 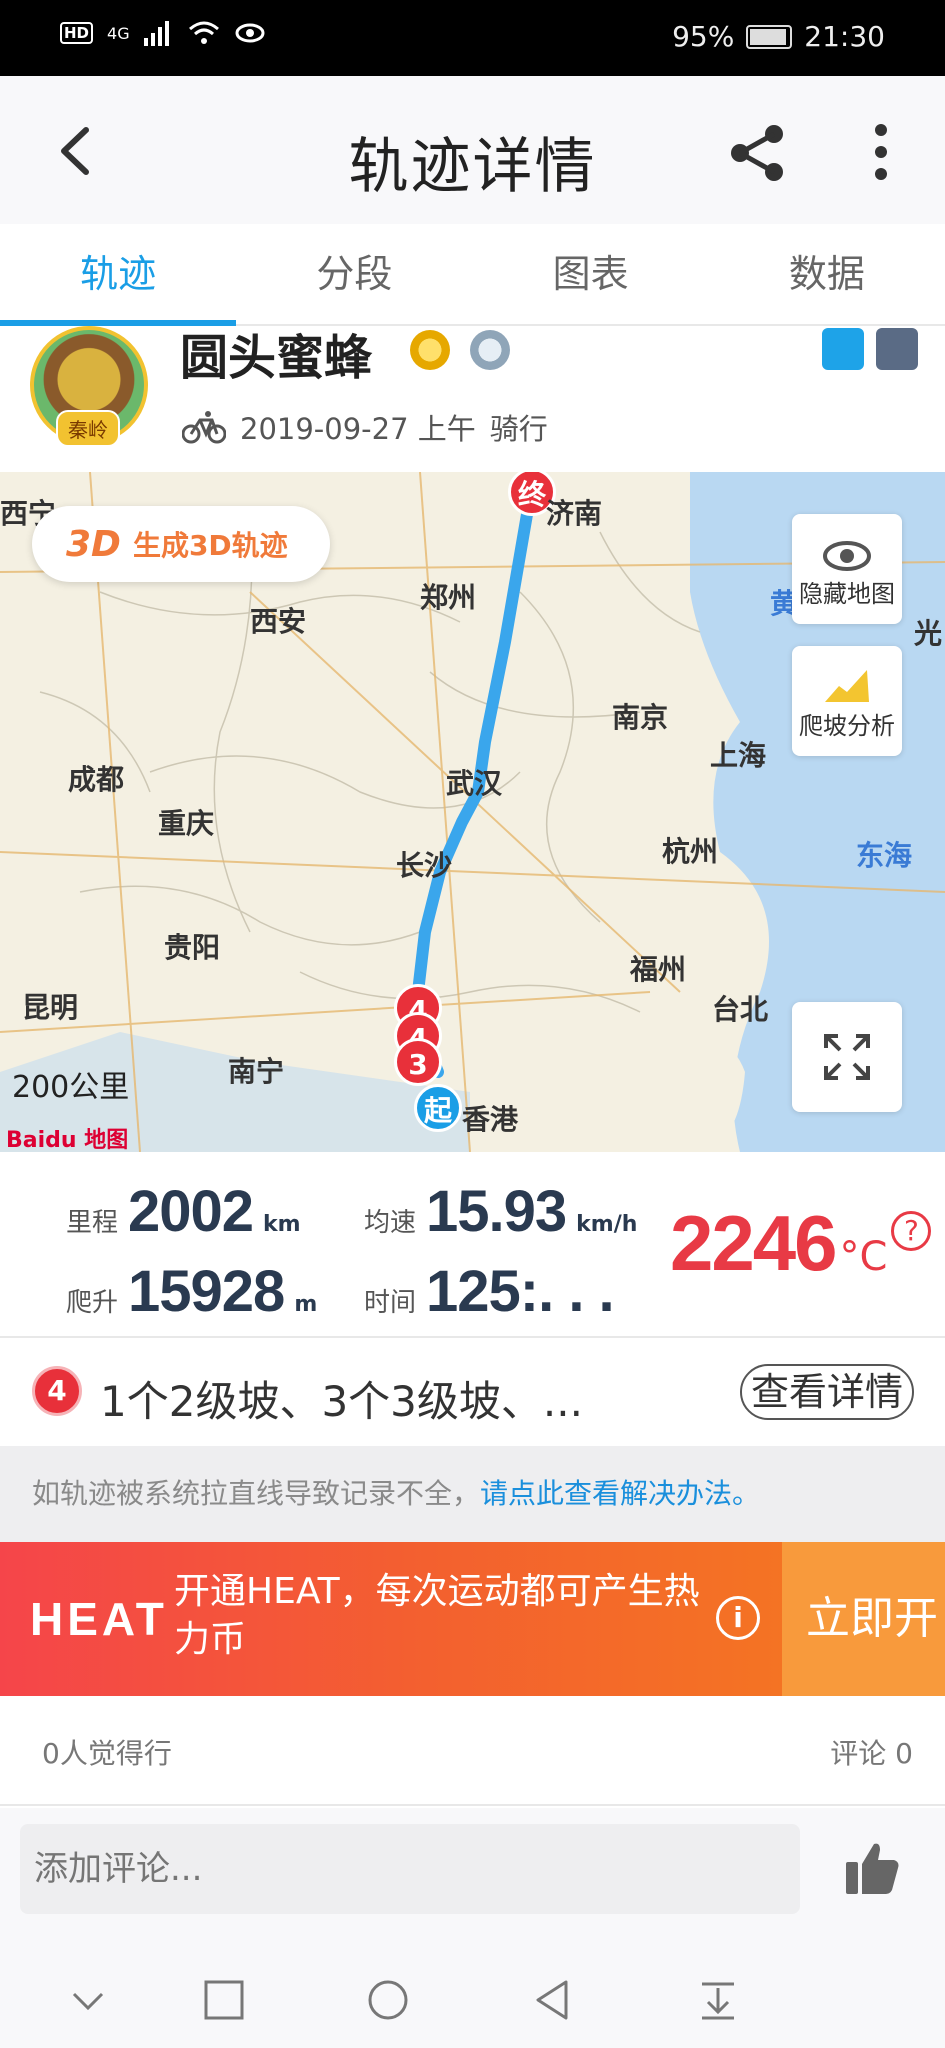 What do you see at coordinates (847, 726) in the screenshot?
I see `climb-analysis-label: 爬坡分析` at bounding box center [847, 726].